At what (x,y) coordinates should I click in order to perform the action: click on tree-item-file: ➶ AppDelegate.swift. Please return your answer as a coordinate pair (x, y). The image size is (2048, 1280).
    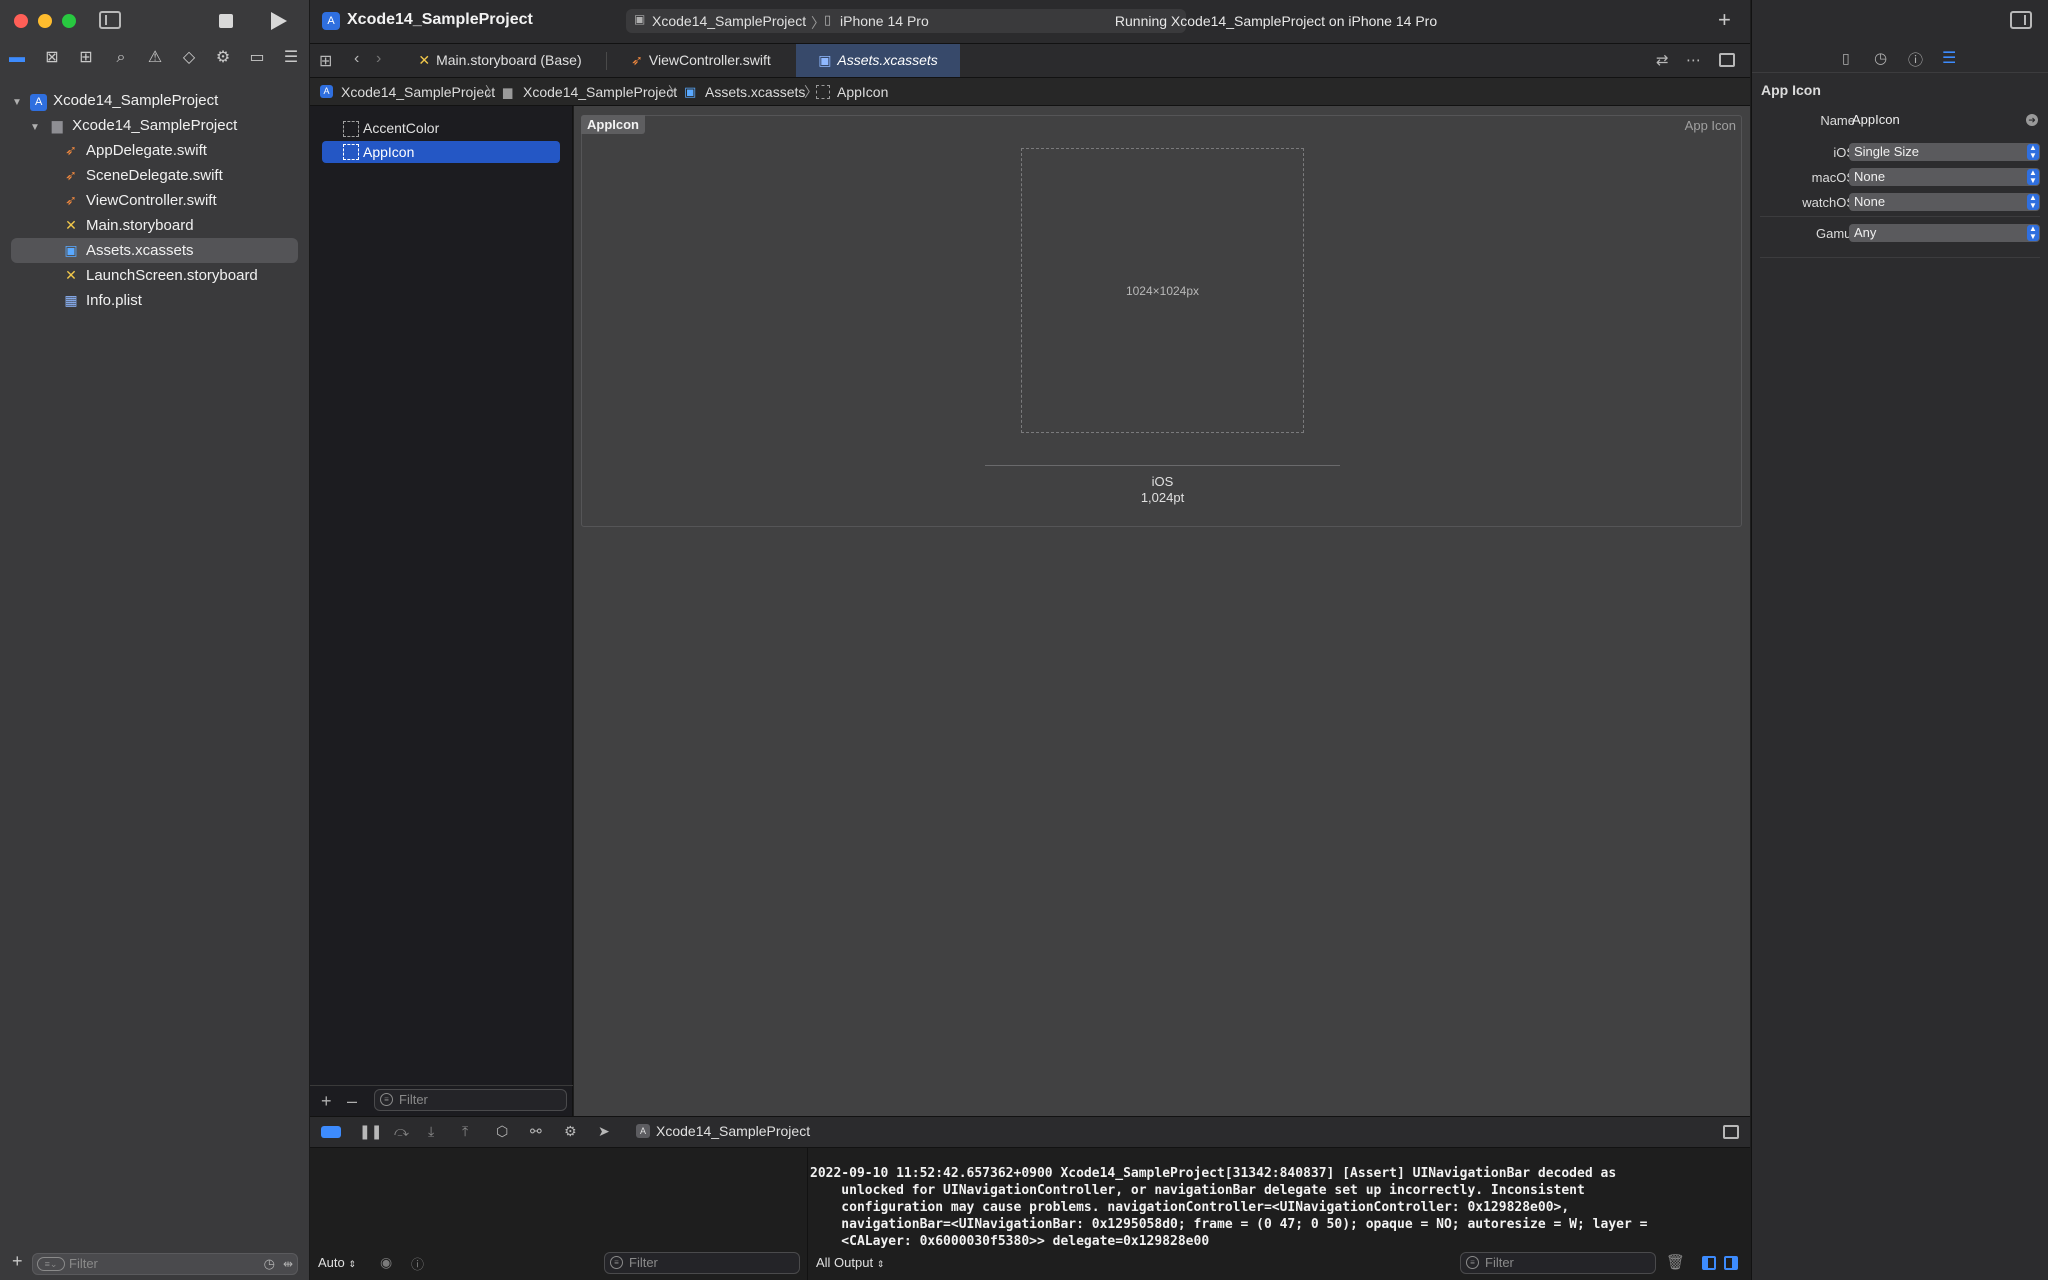
    Looking at the image, I should click on (134, 150).